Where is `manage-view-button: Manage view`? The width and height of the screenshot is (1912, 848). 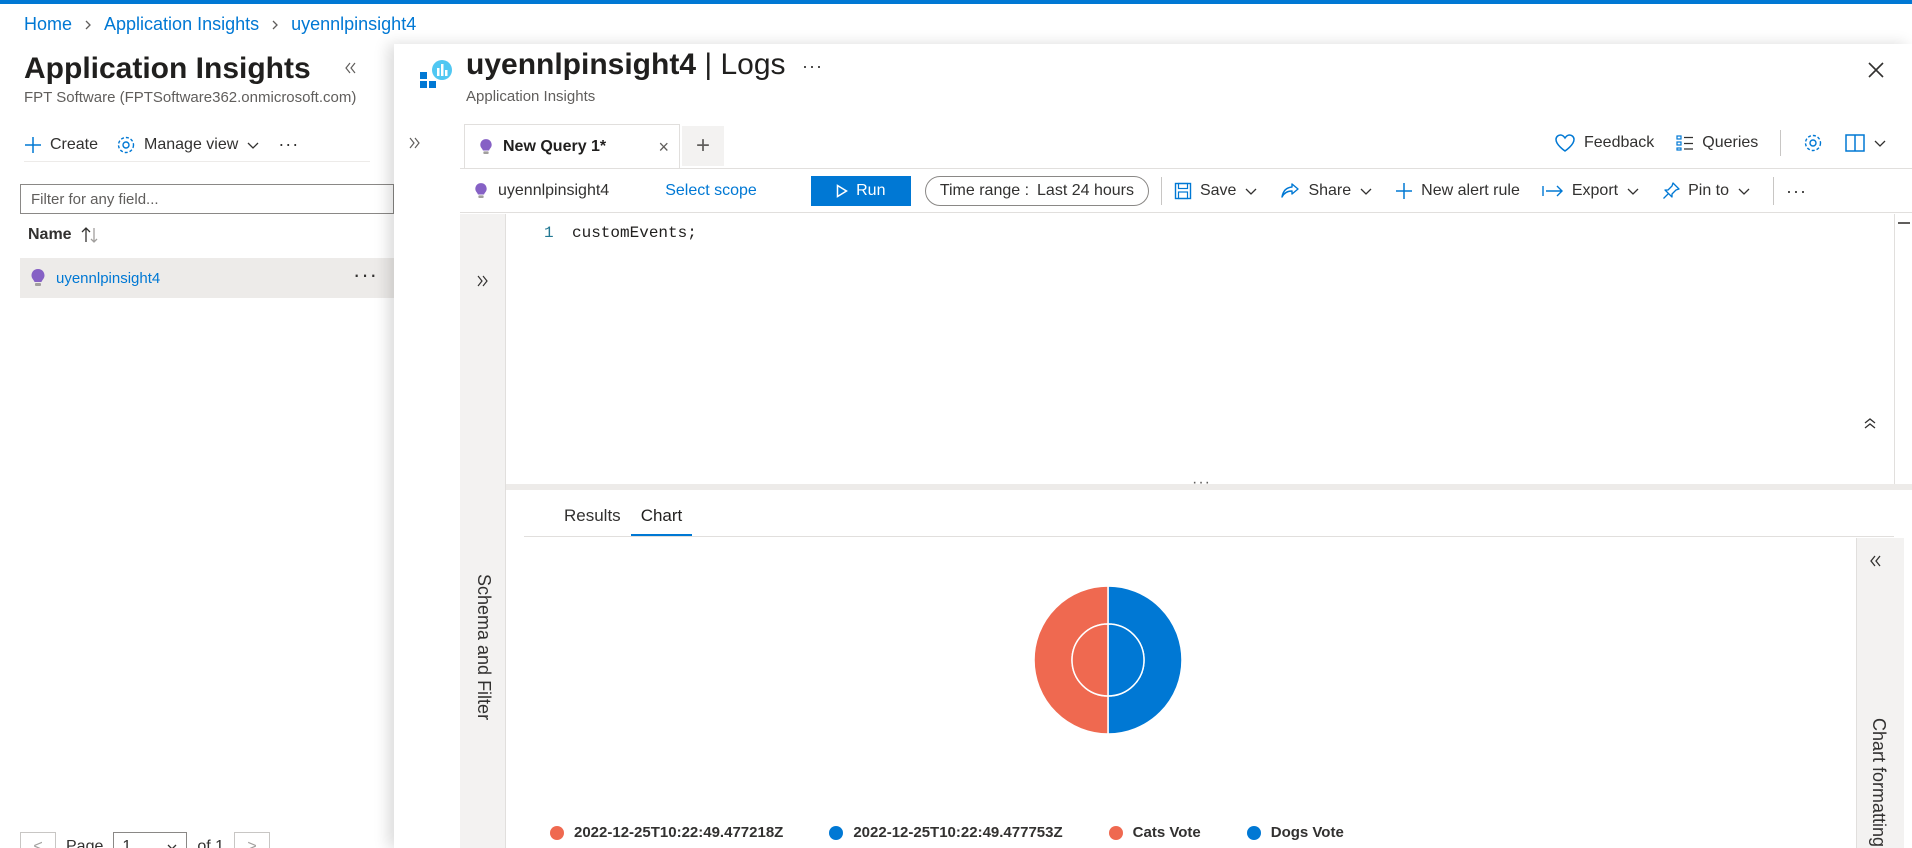 manage-view-button: Manage view is located at coordinates (188, 145).